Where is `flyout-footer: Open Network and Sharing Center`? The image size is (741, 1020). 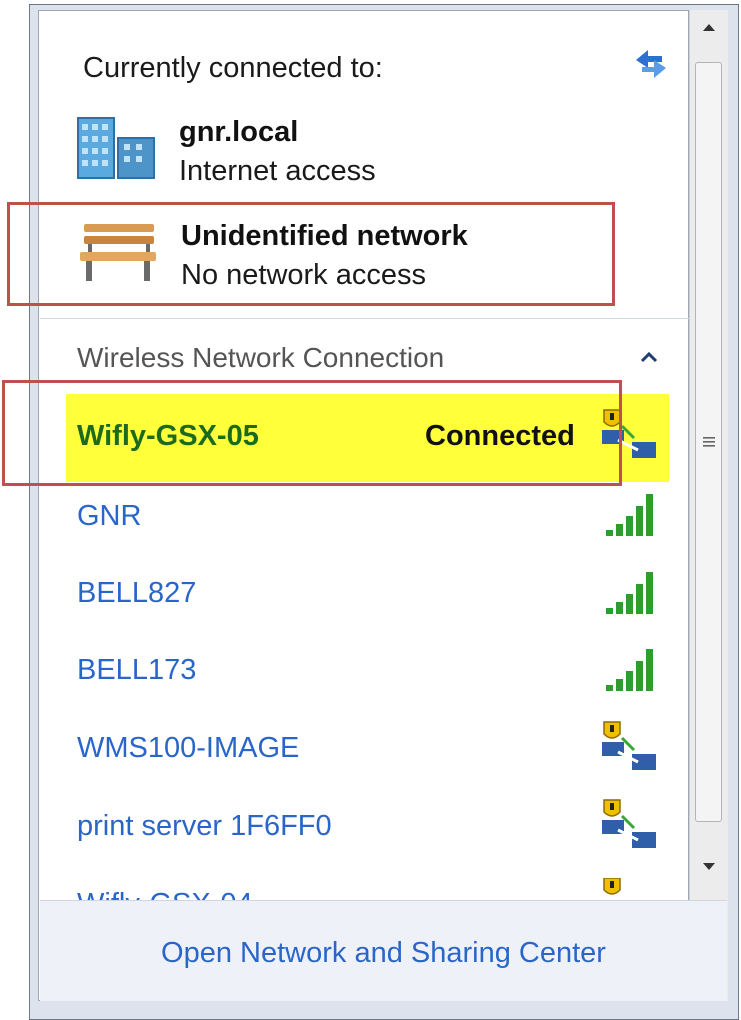
flyout-footer: Open Network and Sharing Center is located at coordinates (383, 950).